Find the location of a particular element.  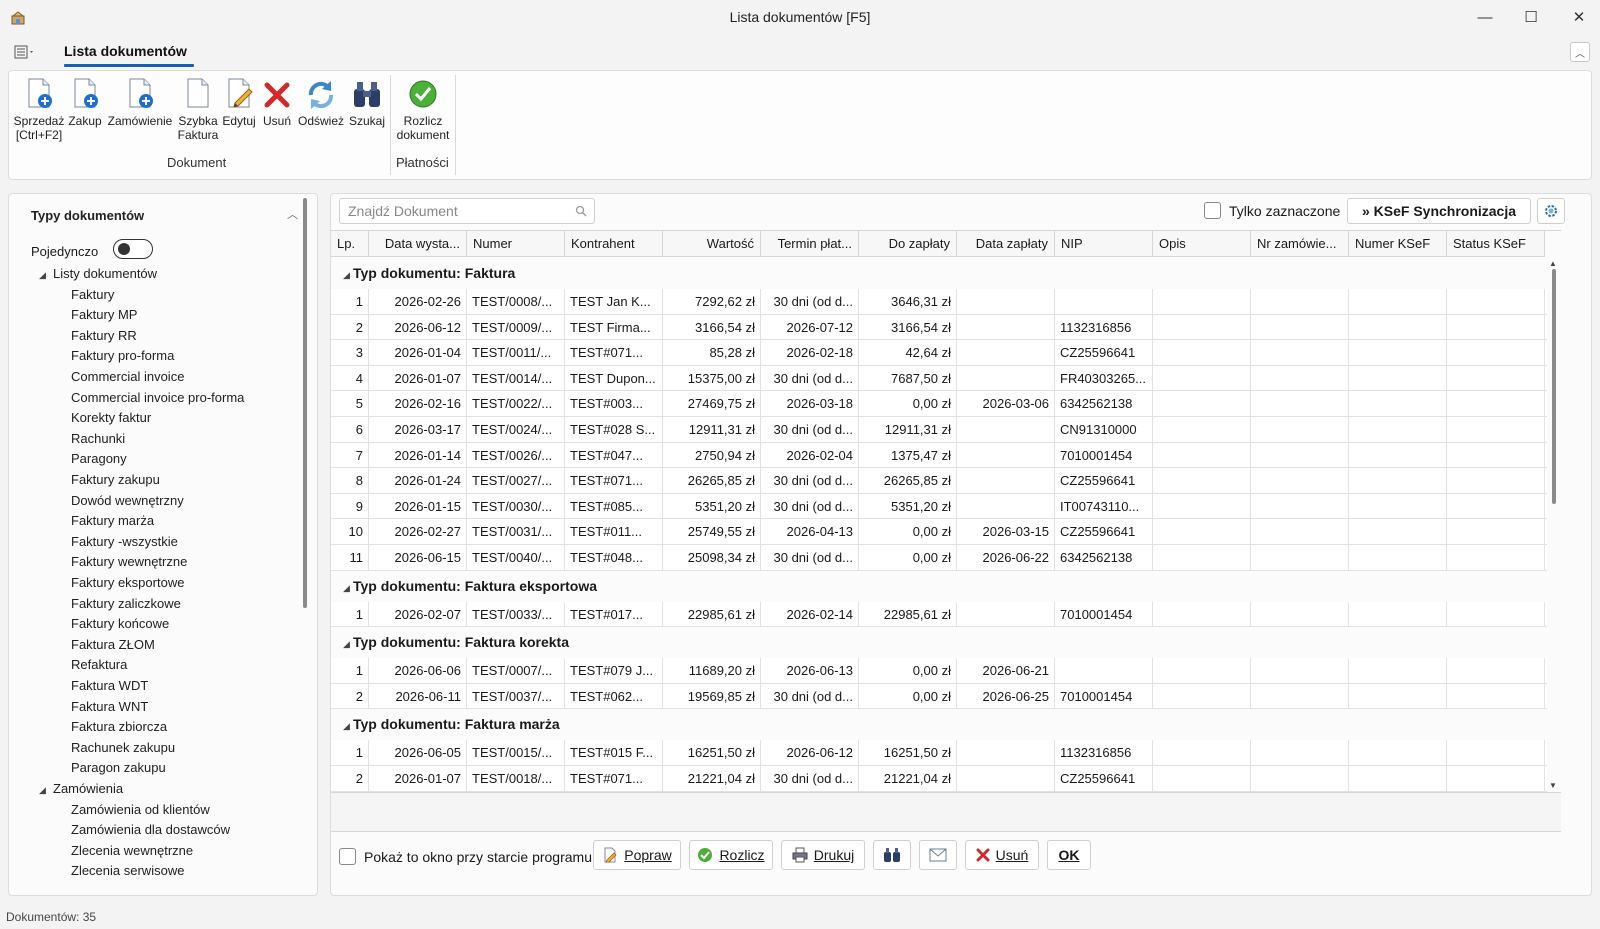

tree-item: Faktury końcowe is located at coordinates (120, 626).